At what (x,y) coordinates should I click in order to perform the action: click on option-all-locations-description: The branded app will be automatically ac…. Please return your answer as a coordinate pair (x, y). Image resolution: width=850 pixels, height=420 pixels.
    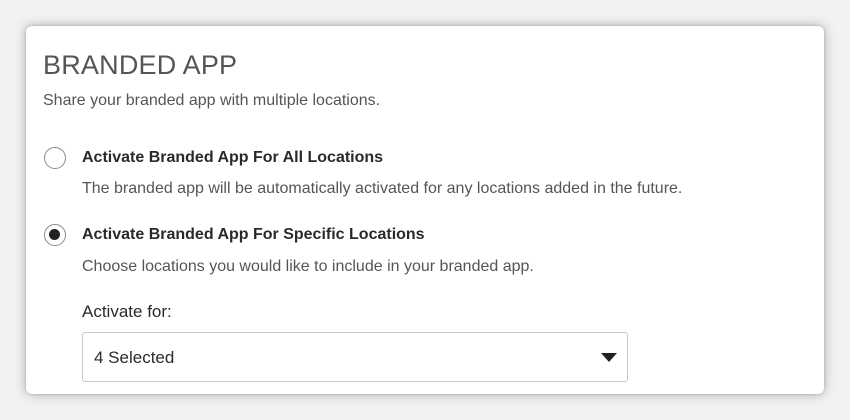
    Looking at the image, I should click on (382, 188).